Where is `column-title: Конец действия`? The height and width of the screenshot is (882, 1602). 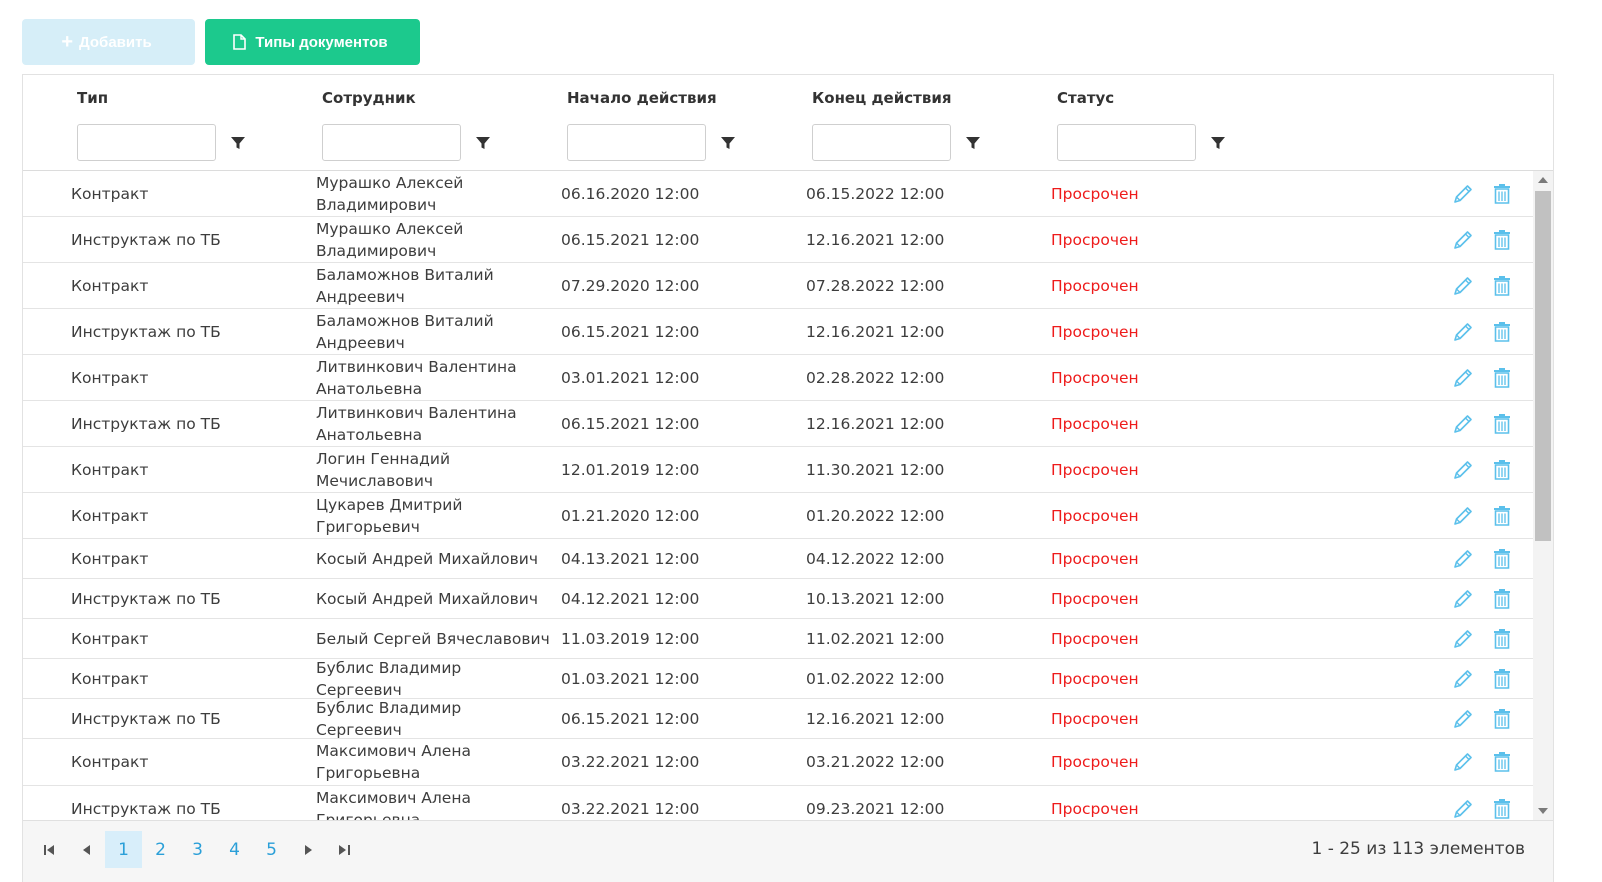 column-title: Конец действия is located at coordinates (881, 98).